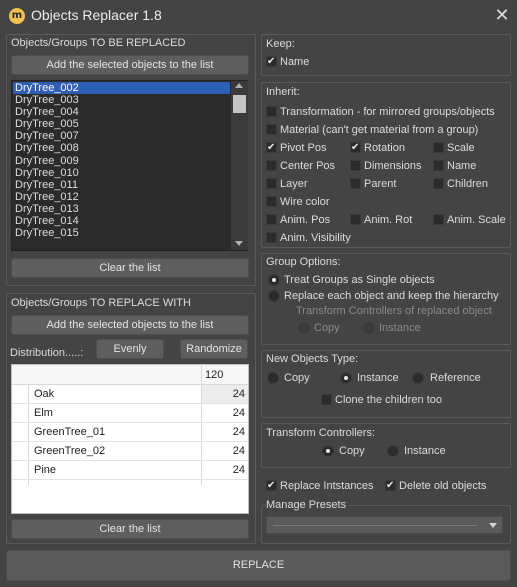  What do you see at coordinates (308, 505) in the screenshot?
I see `presets-label: Manage Presets` at bounding box center [308, 505].